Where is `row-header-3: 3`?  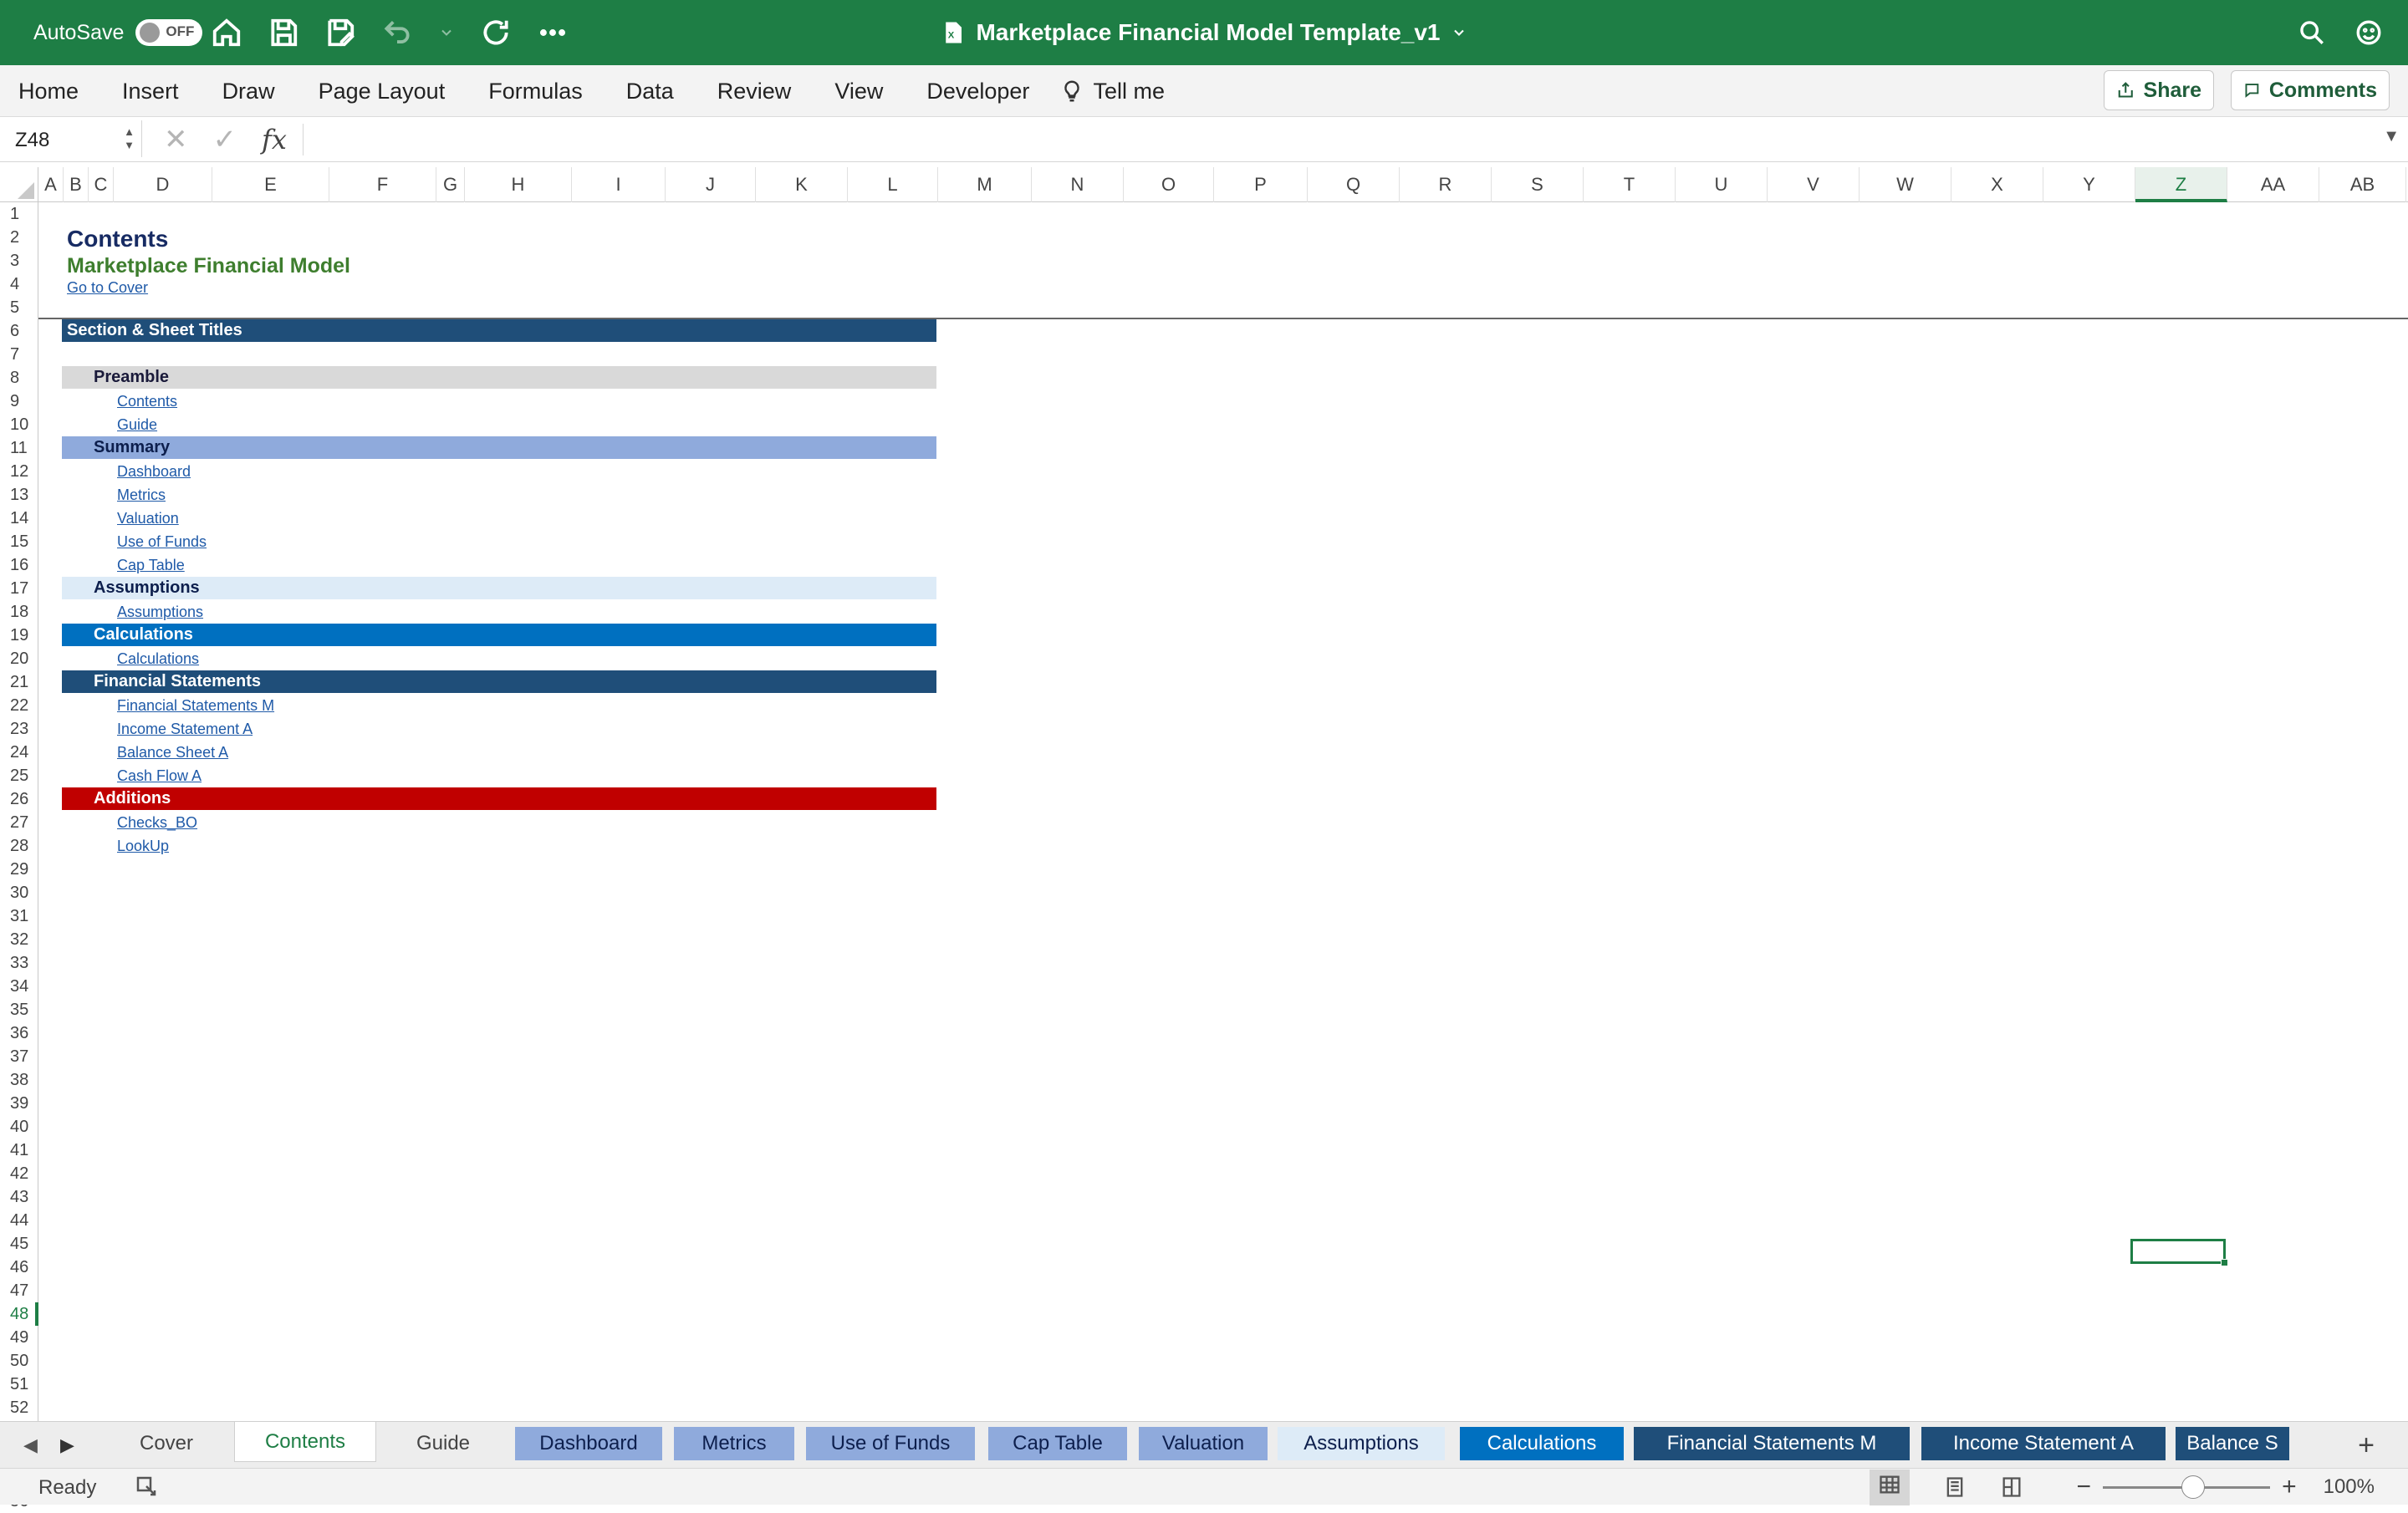
row-header-3: 3 is located at coordinates (19, 261).